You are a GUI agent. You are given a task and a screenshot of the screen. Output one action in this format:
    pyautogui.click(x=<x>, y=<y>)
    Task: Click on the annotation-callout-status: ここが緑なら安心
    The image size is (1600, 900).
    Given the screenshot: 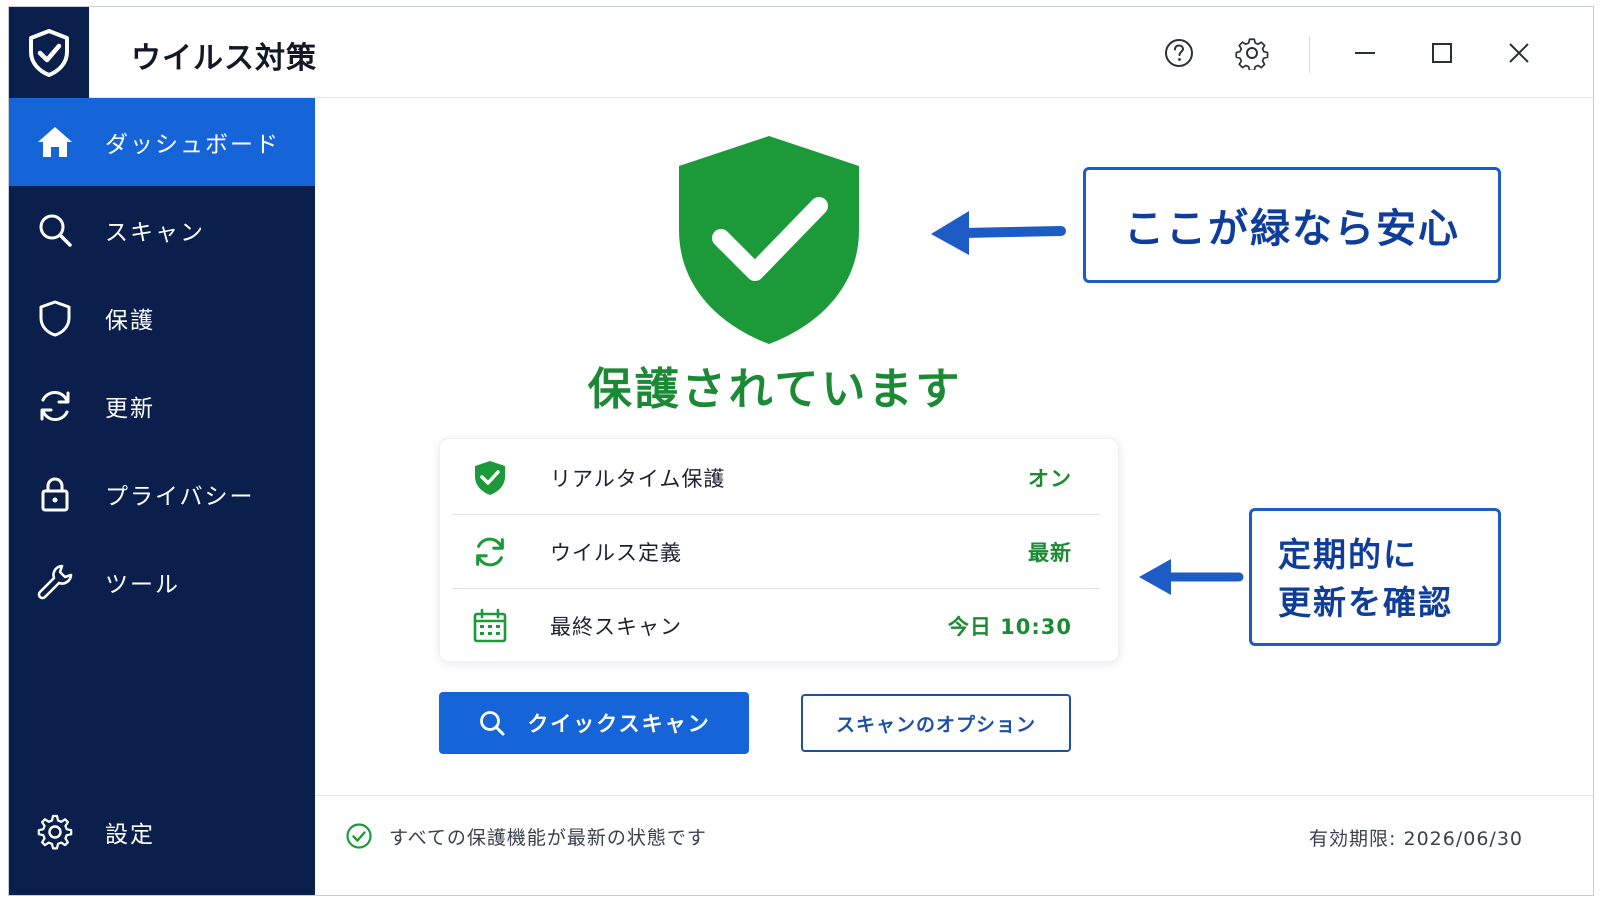 What is the action you would take?
    pyautogui.click(x=1292, y=225)
    